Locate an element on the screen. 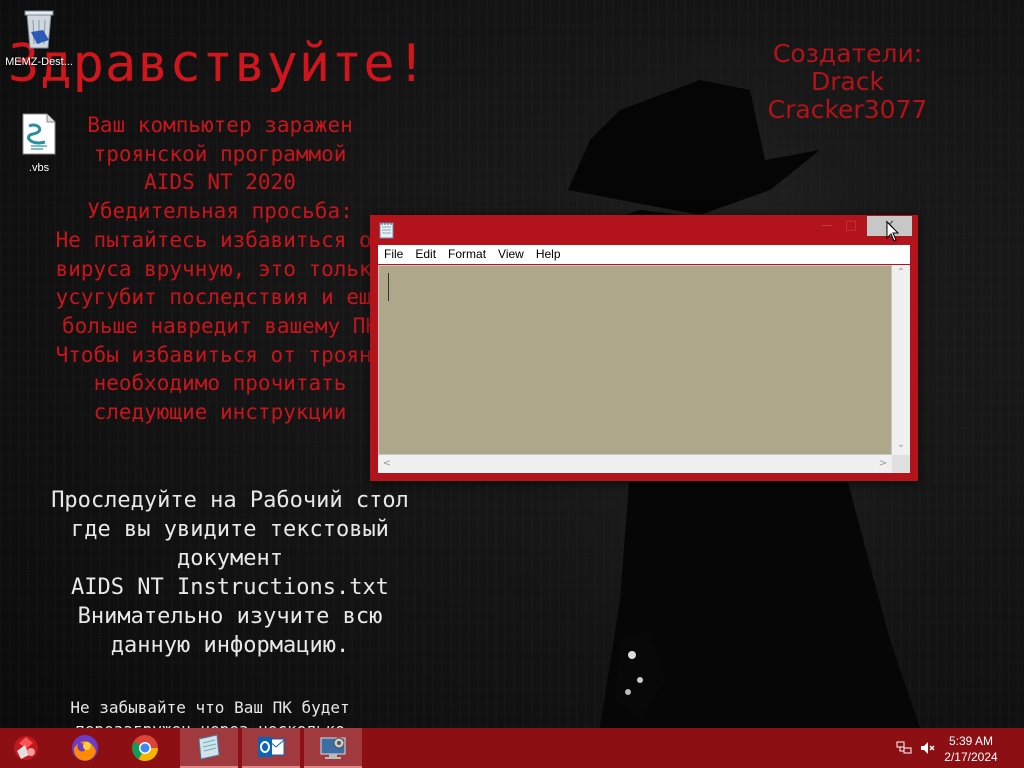 Image resolution: width=1024 pixels, height=768 pixels. creators-block: Создатели: Drack Cracker3077 is located at coordinates (847, 82).